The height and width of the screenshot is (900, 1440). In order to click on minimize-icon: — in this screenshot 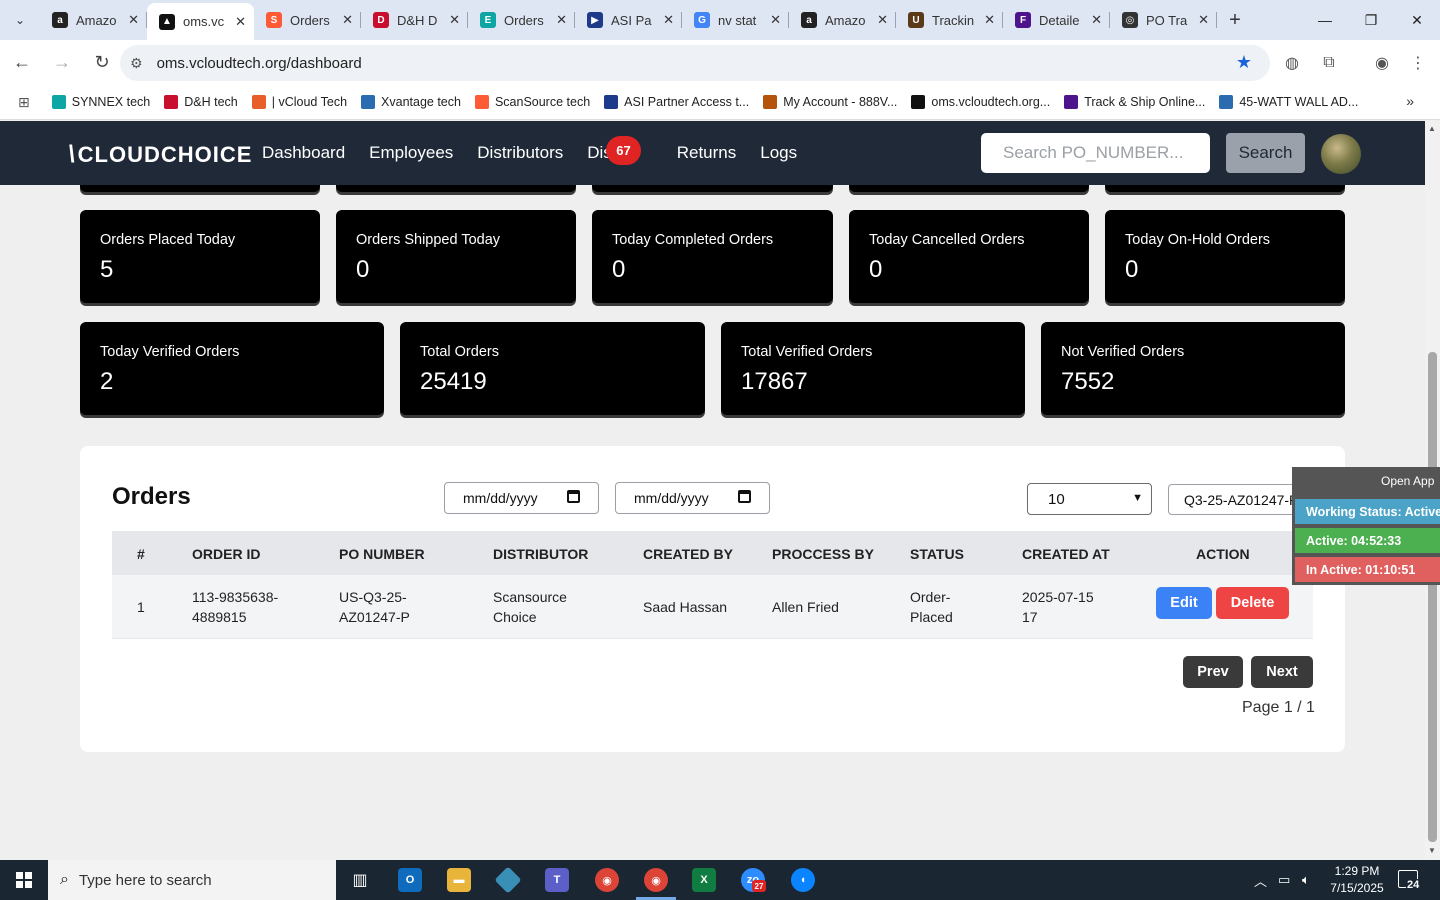, I will do `click(1325, 20)`.